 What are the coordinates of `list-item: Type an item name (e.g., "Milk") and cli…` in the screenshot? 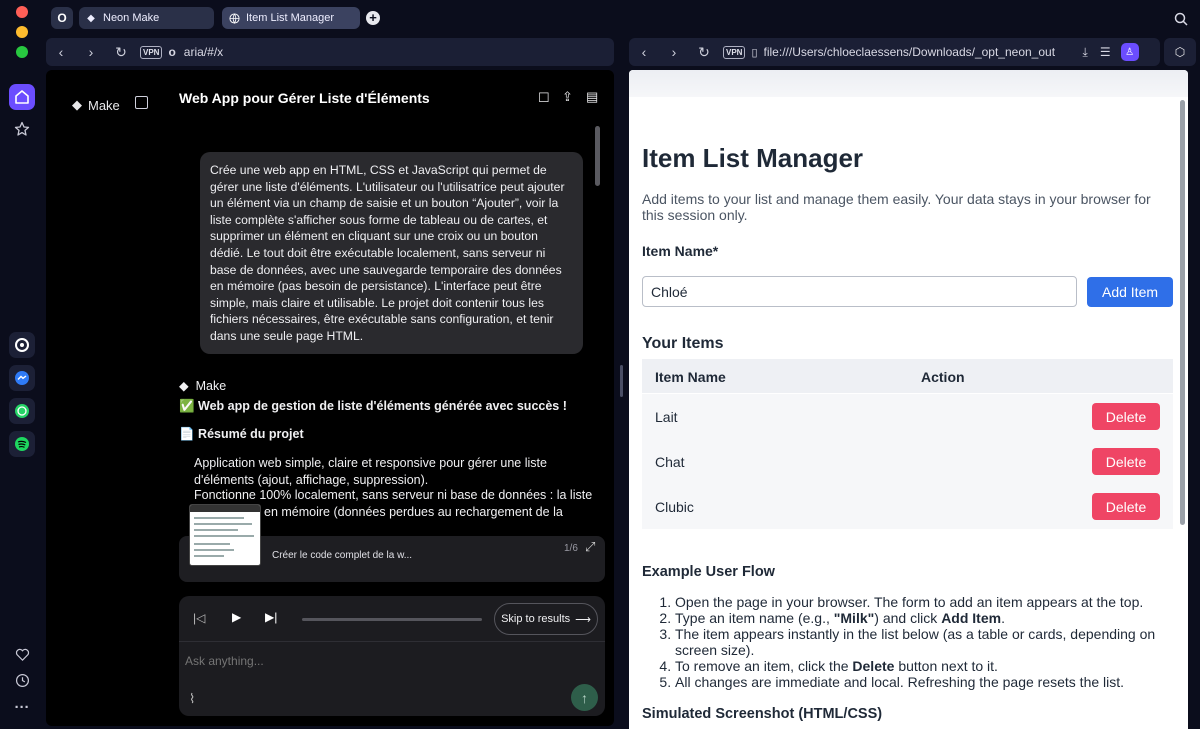 It's located at (920, 618).